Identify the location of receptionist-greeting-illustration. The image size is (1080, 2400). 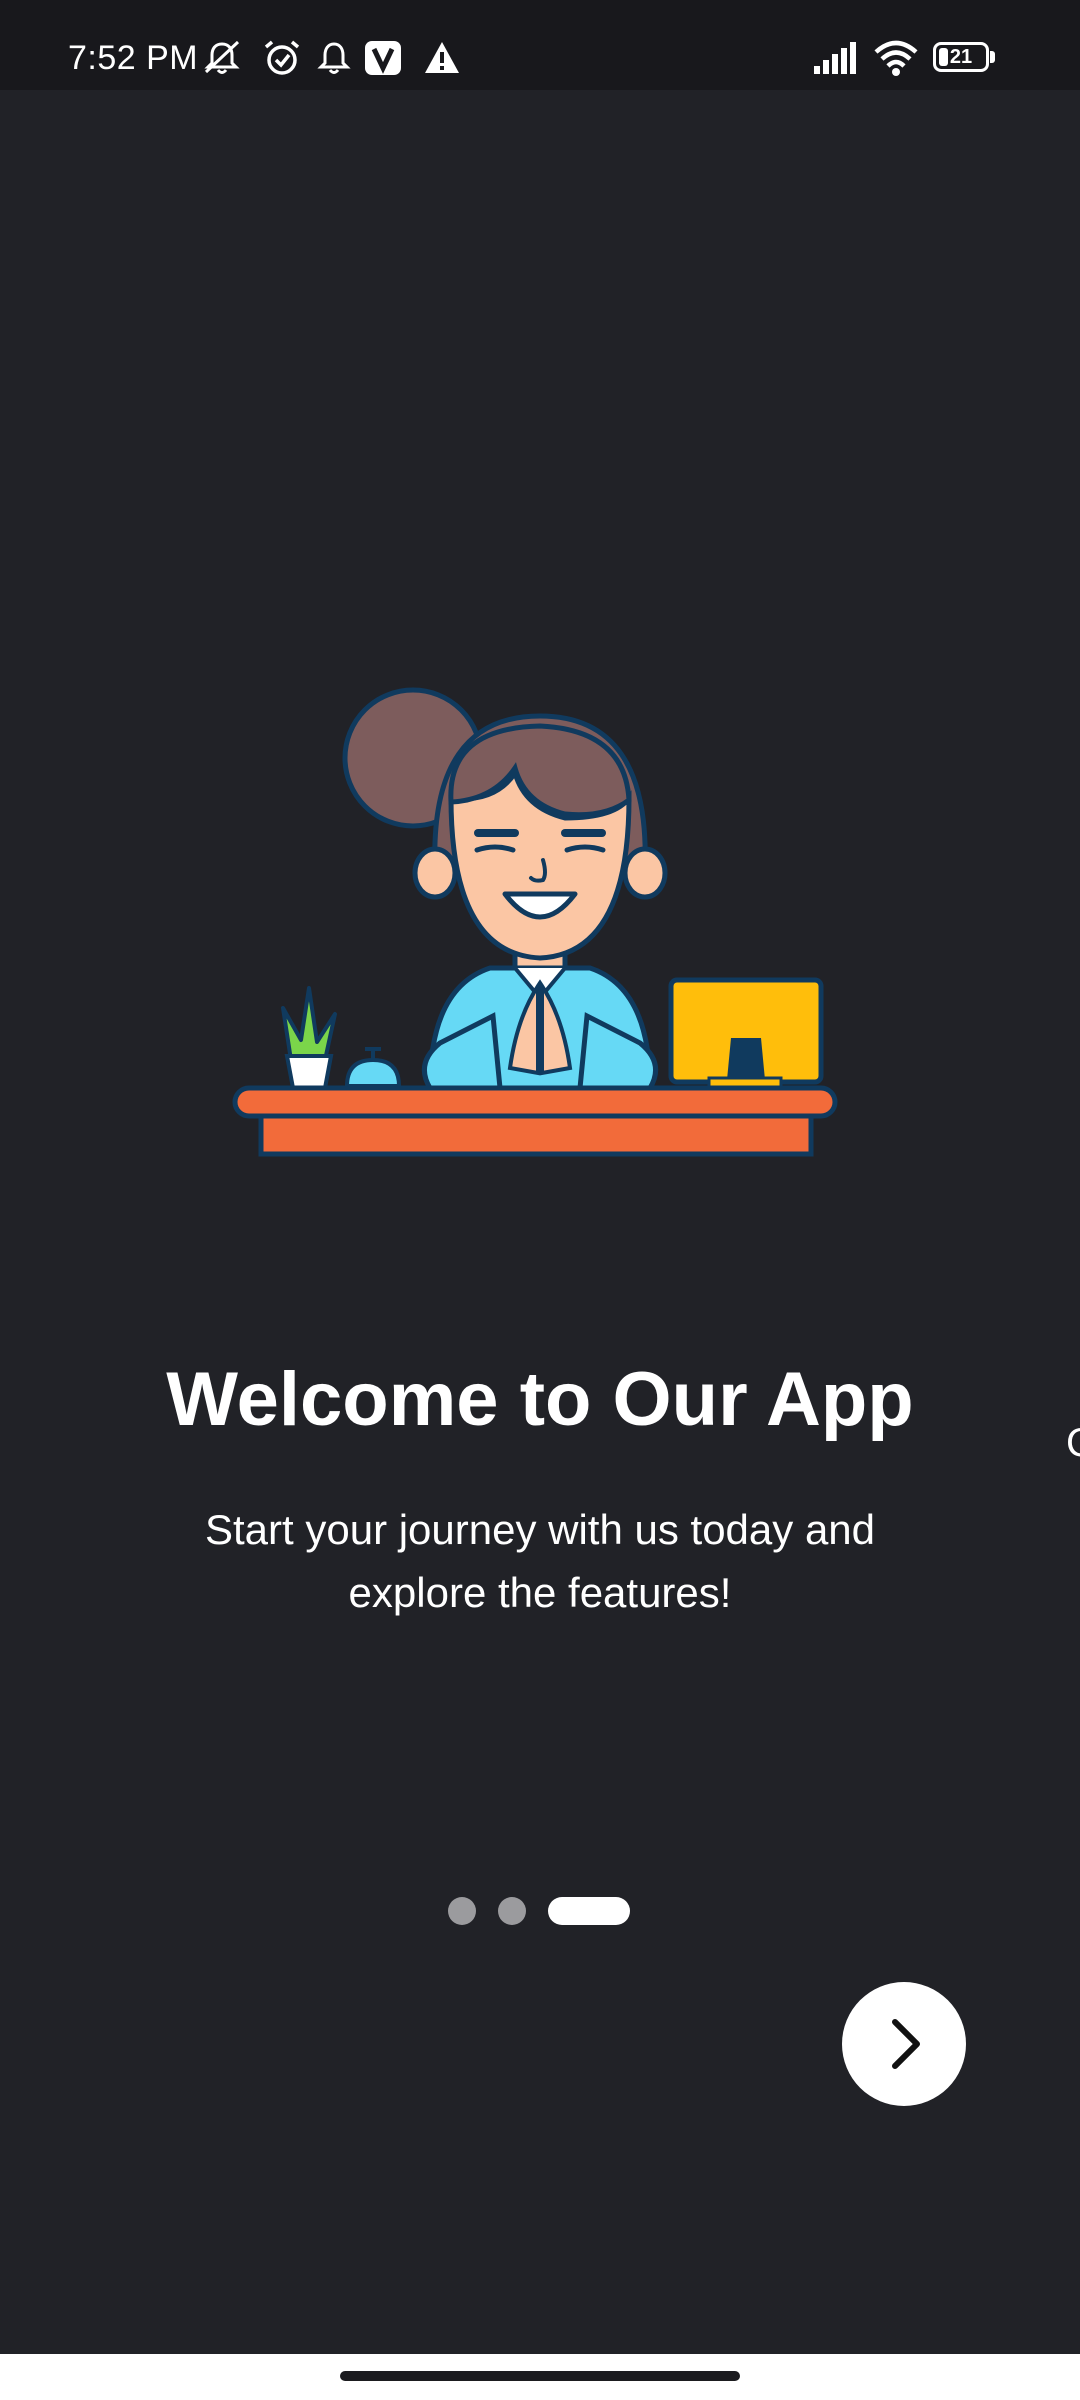
(540, 938).